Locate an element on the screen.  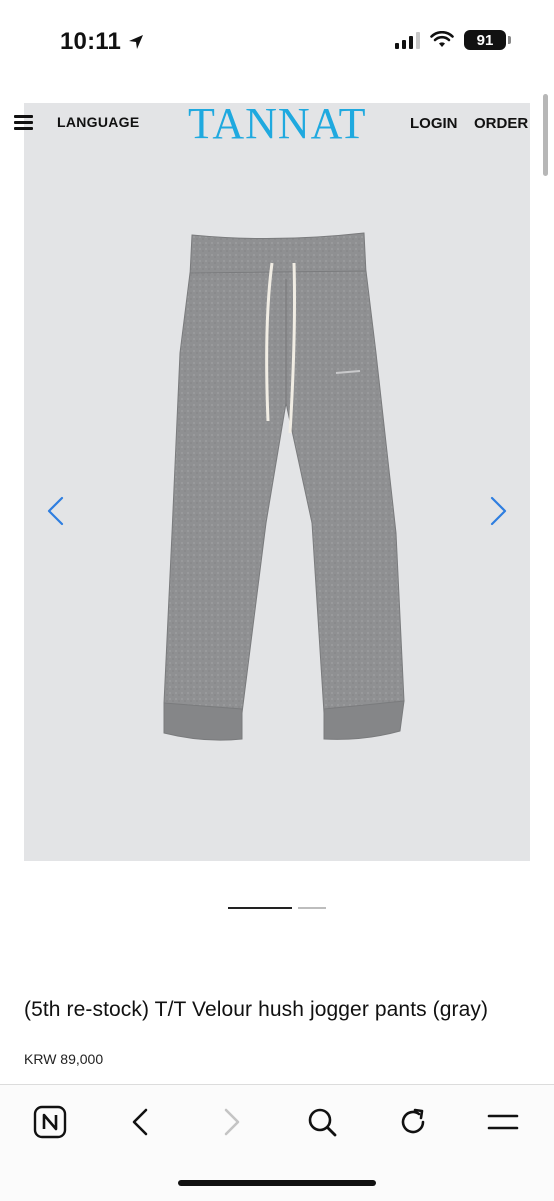
chevron-left-icon is located at coordinates (55, 511).